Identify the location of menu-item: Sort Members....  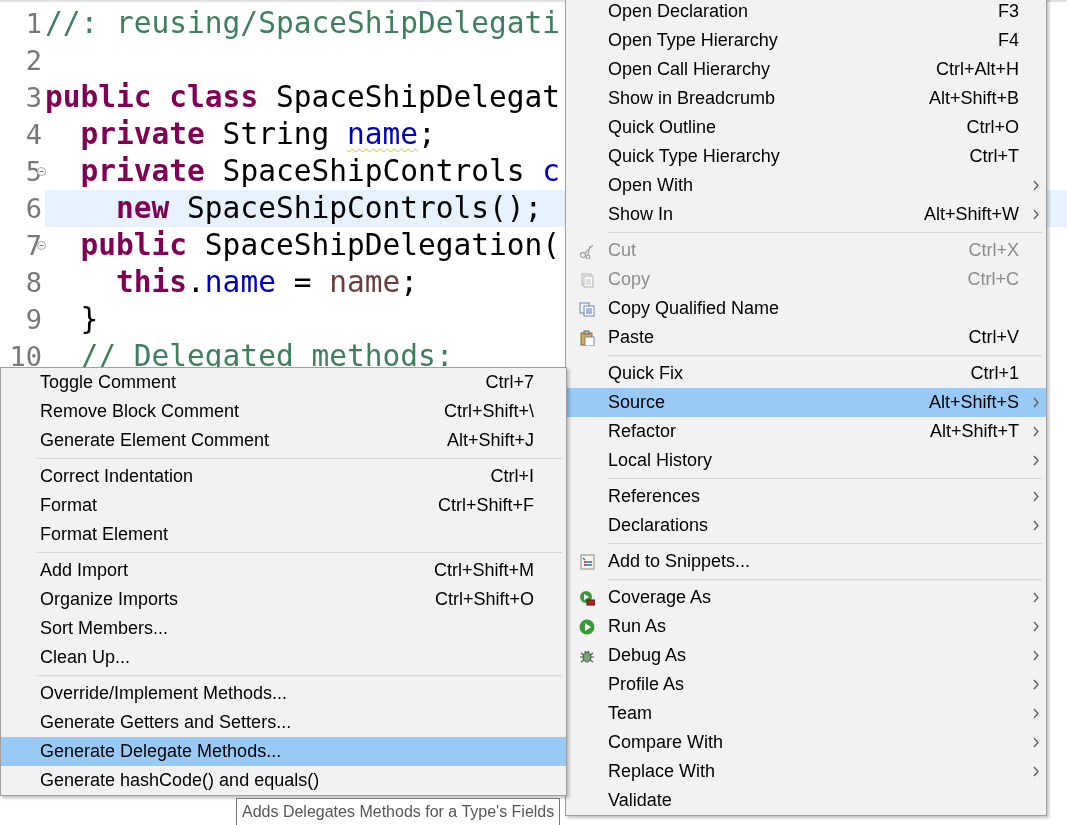
(283, 628).